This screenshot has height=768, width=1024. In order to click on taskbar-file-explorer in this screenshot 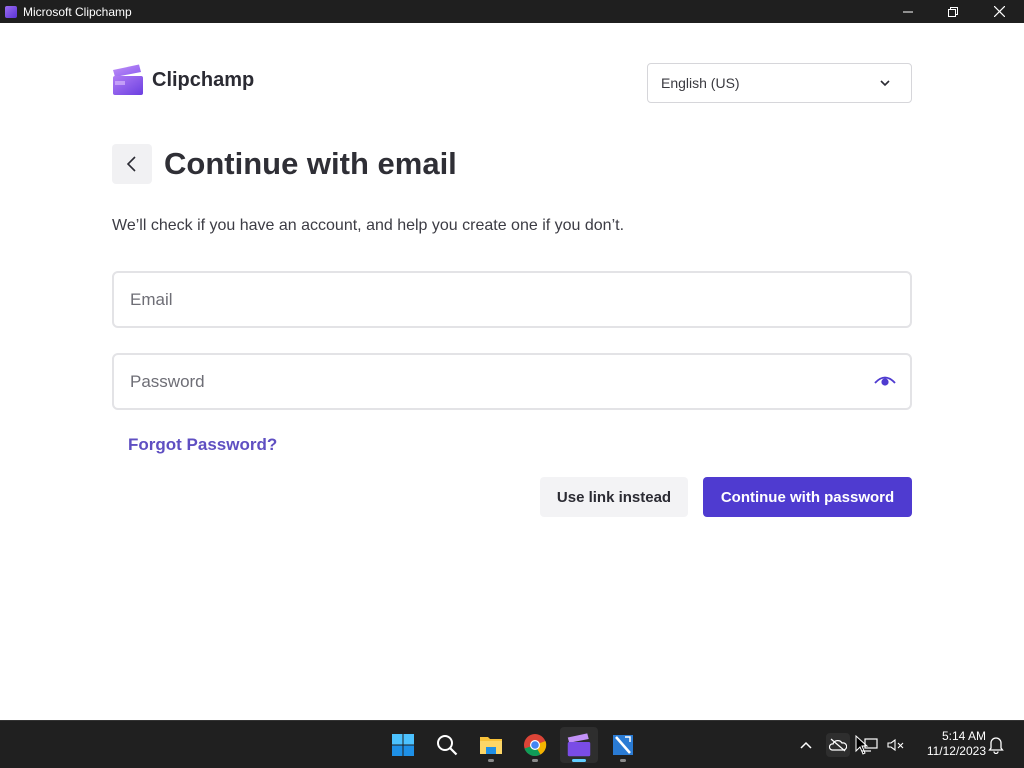, I will do `click(491, 745)`.